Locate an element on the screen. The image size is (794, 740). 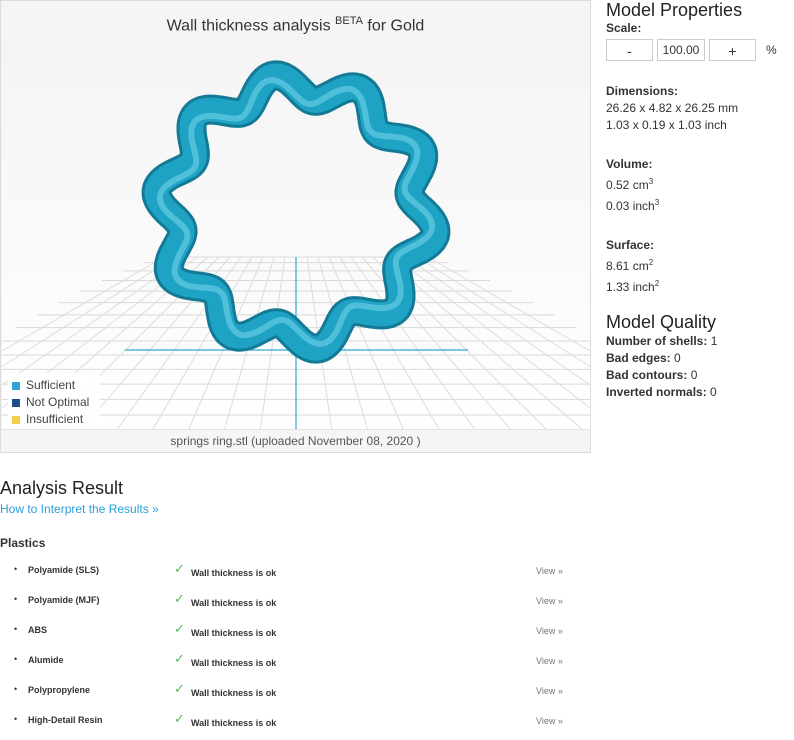
beta-badge: BETA is located at coordinates (349, 21).